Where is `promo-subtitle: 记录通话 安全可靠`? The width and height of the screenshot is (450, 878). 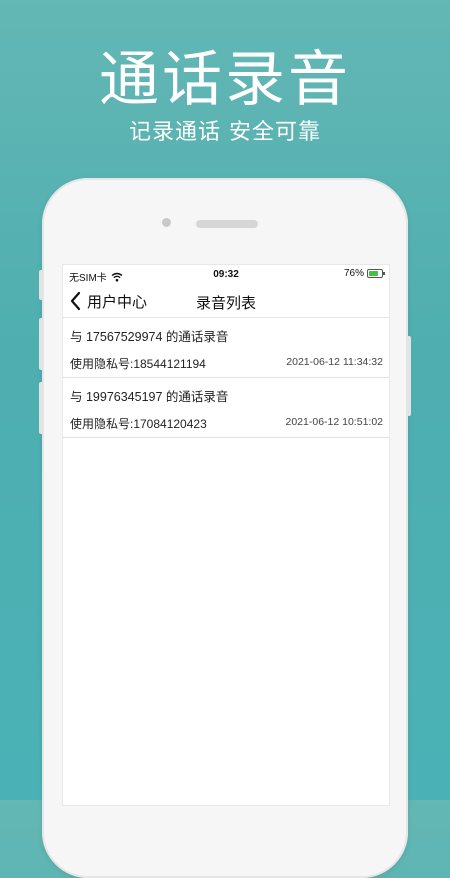 promo-subtitle: 记录通话 安全可靠 is located at coordinates (225, 132).